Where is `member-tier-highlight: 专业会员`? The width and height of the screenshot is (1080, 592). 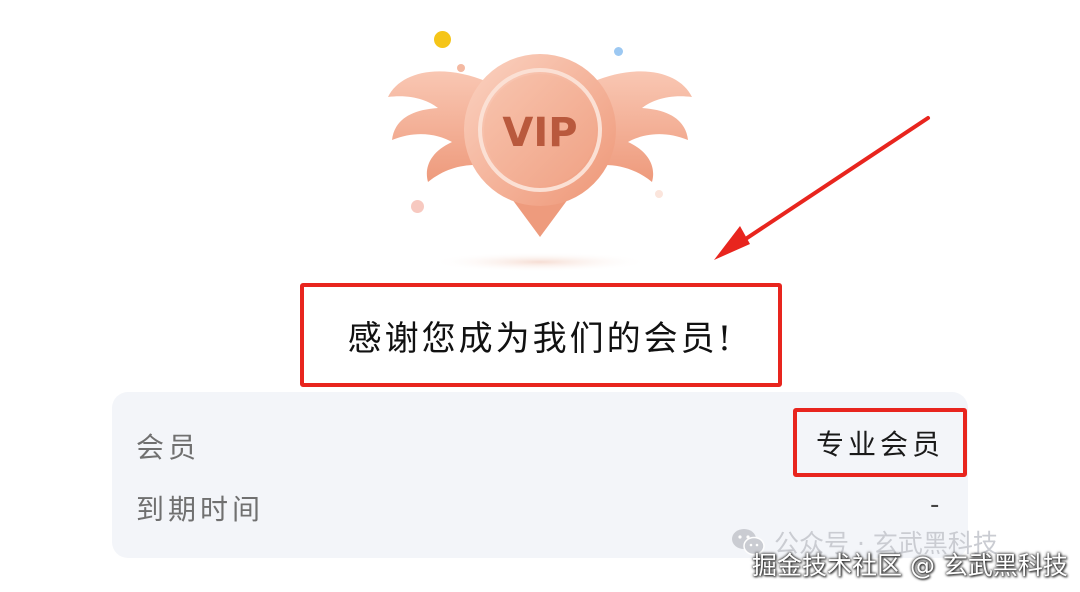 member-tier-highlight: 专业会员 is located at coordinates (880, 442).